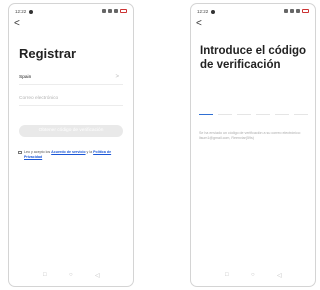  Describe the element at coordinates (48, 53) in the screenshot. I see `page-title: Registrar` at that location.